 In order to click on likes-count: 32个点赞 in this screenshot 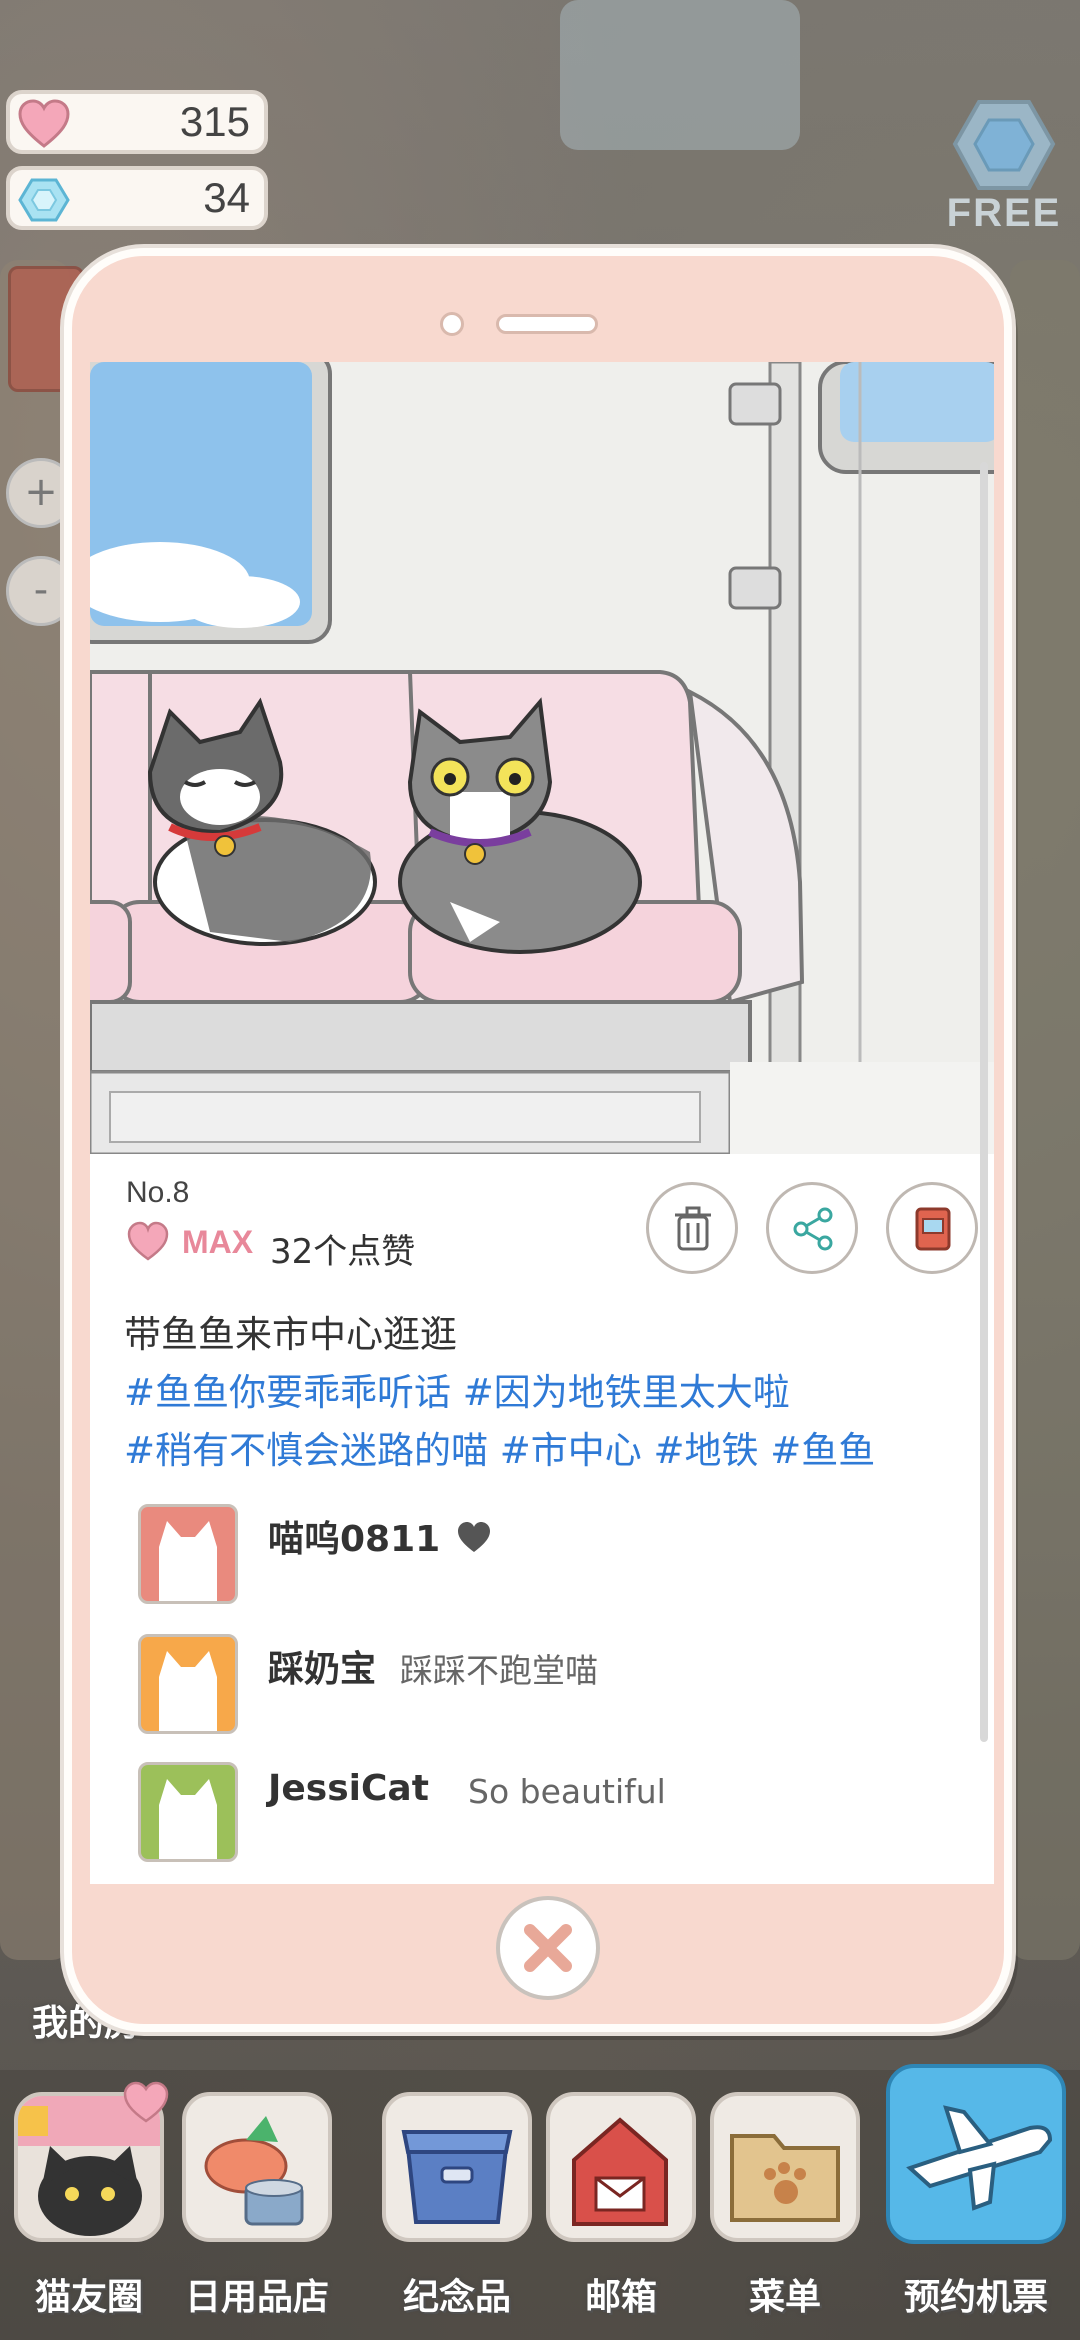, I will do `click(343, 1252)`.